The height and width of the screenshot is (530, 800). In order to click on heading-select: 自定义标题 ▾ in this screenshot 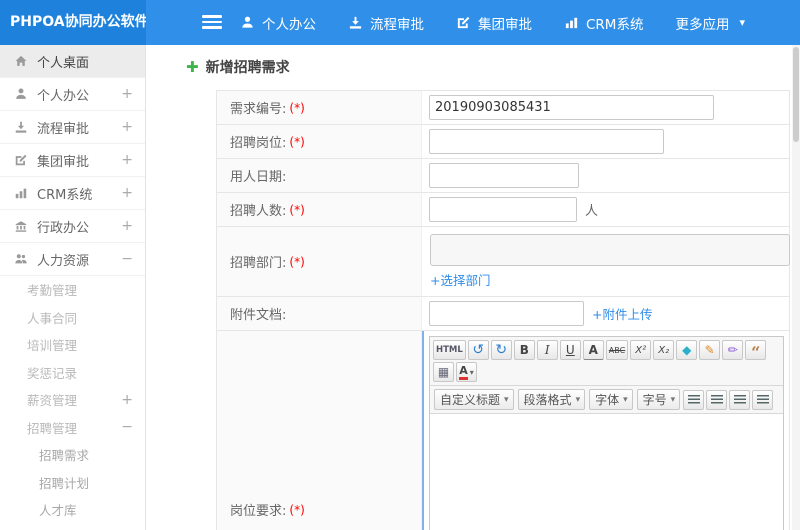, I will do `click(474, 399)`.